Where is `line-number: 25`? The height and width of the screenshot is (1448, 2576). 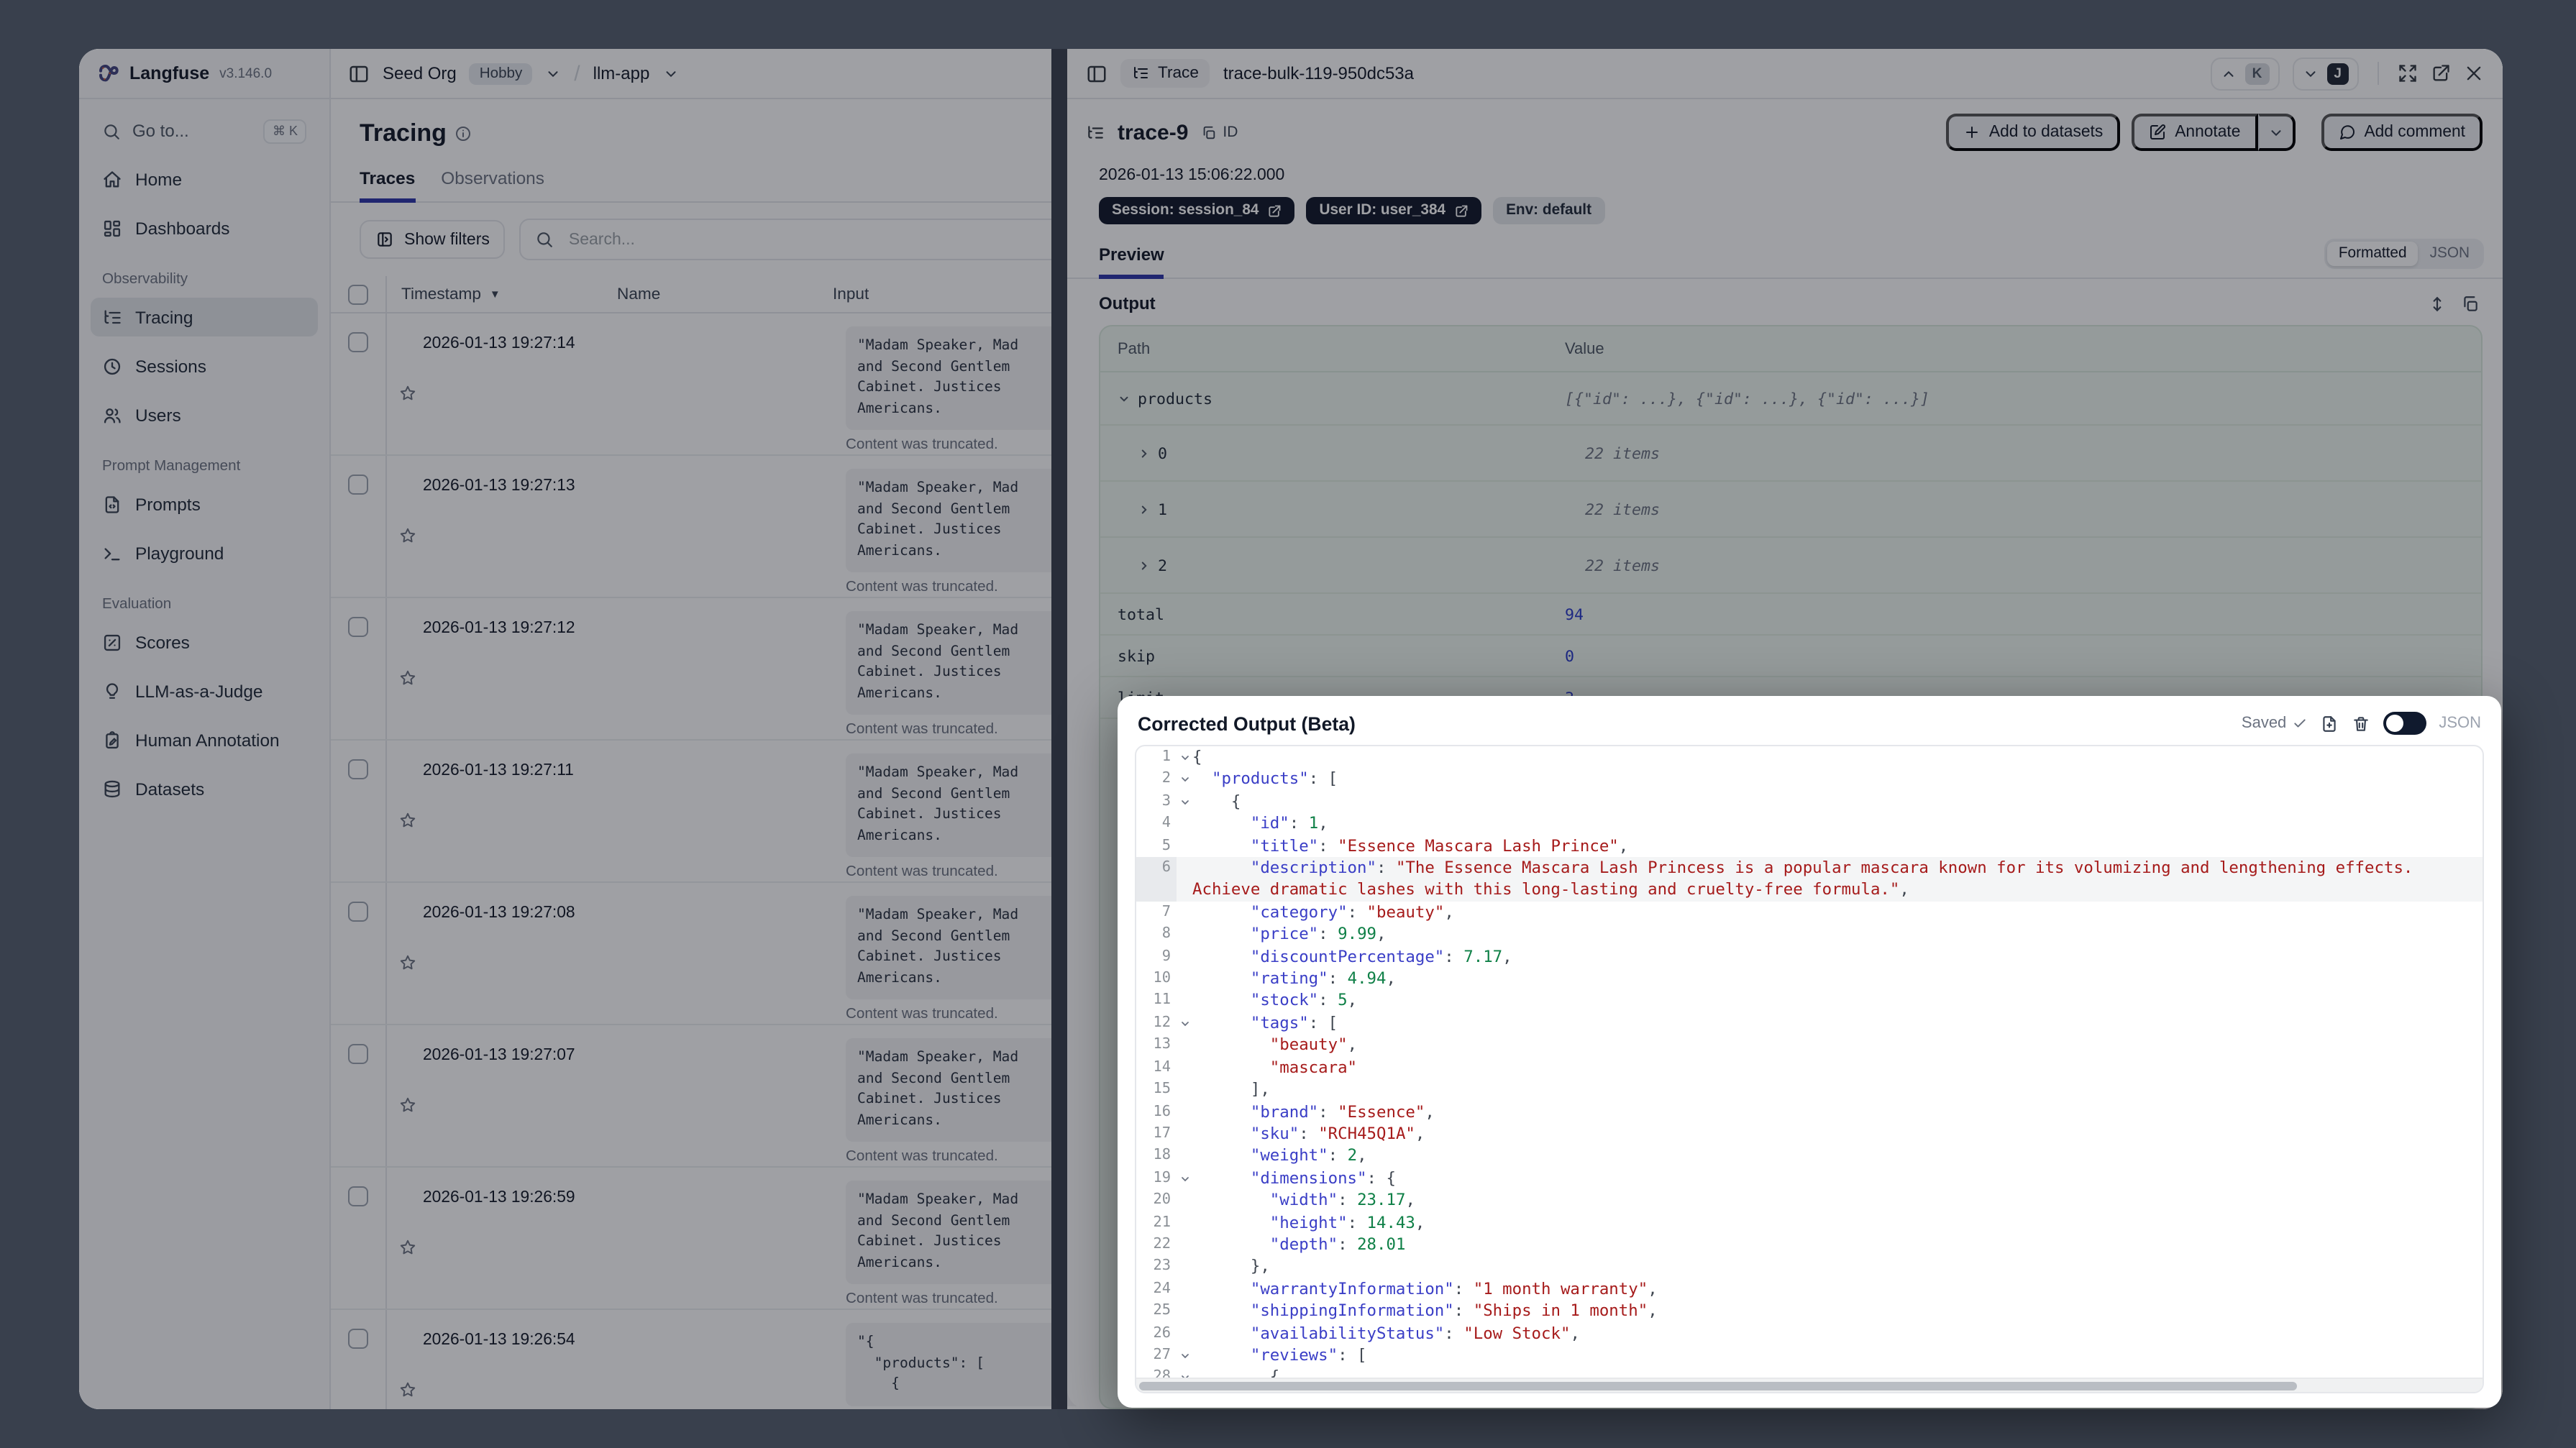 line-number: 25 is located at coordinates (1162, 1311).